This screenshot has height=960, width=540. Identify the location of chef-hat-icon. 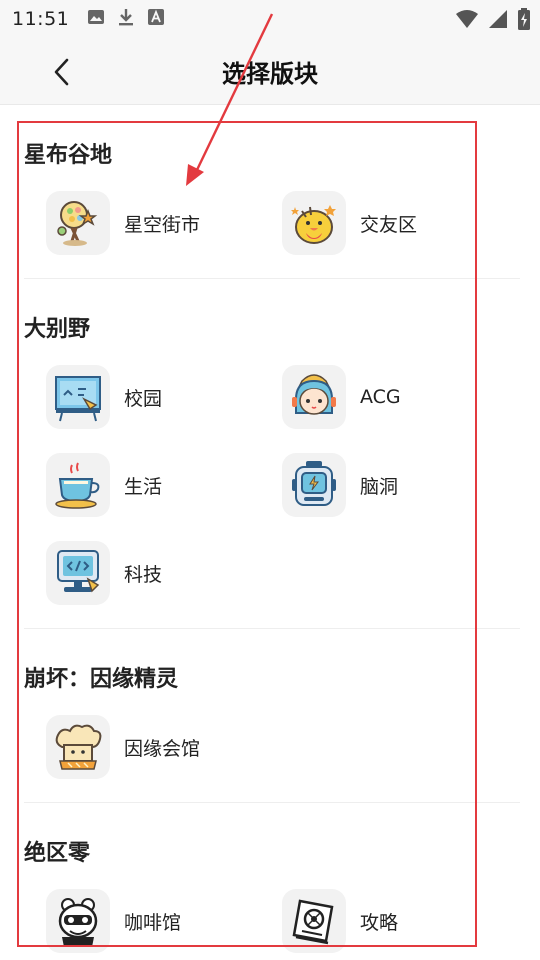
(78, 747).